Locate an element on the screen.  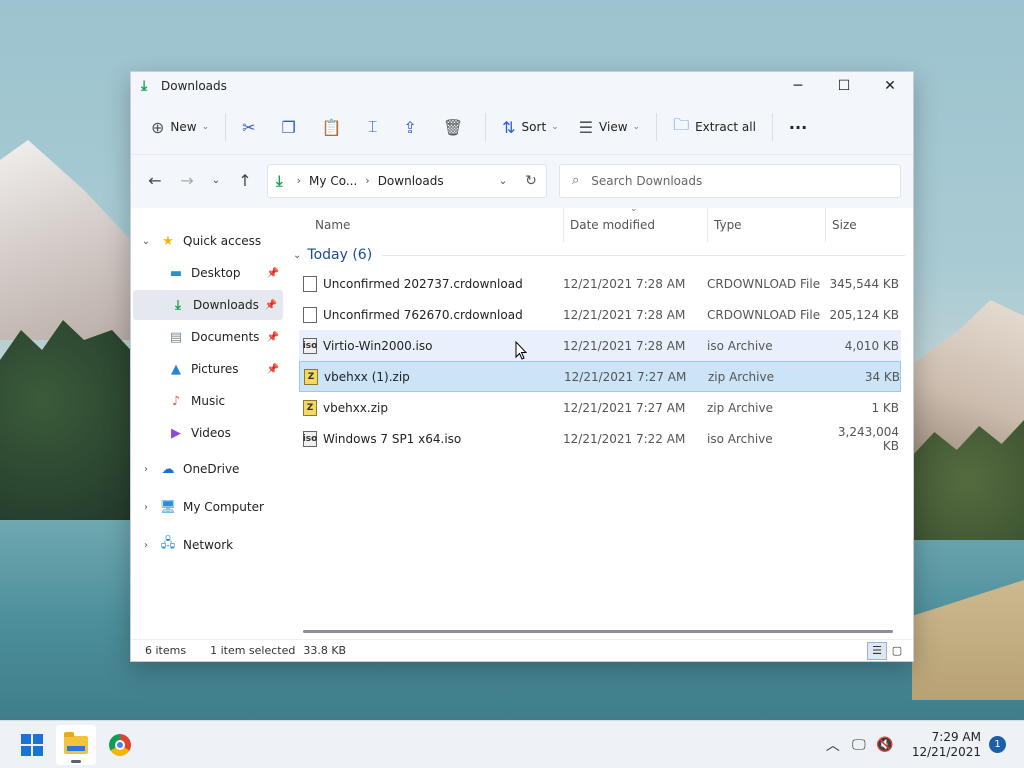
sidebar-item-pictures: ▲ Pictures 📌 is located at coordinates (208, 369).